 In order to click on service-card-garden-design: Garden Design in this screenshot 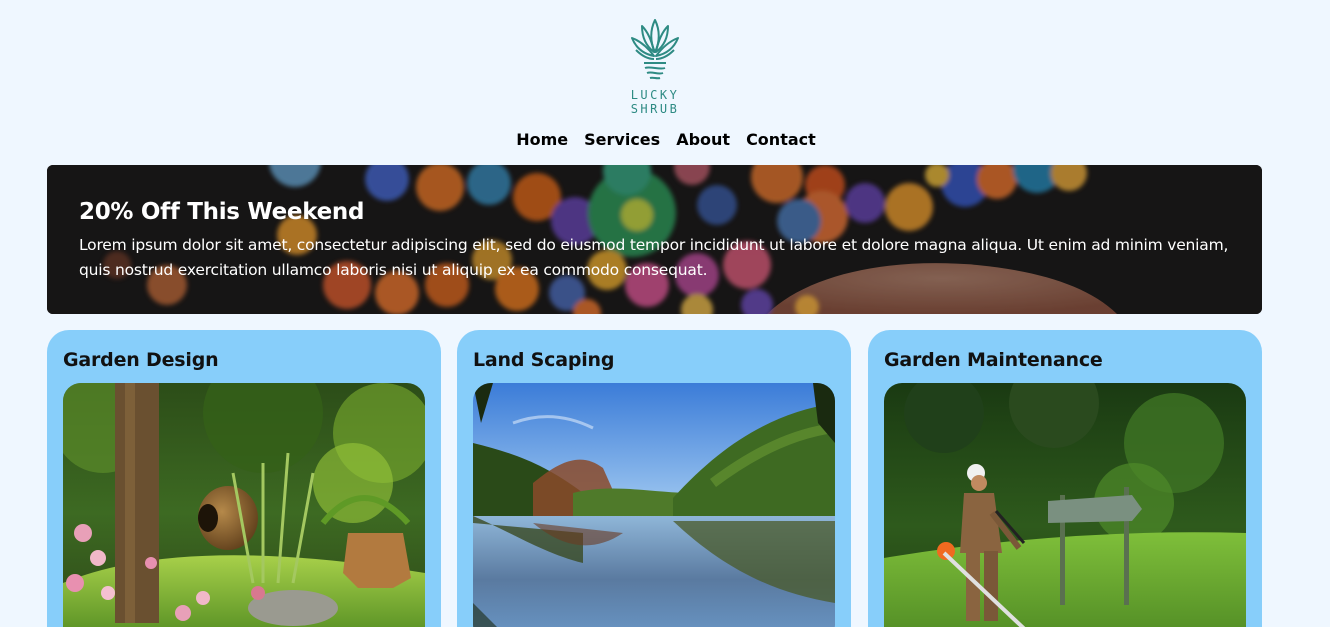, I will do `click(244, 478)`.